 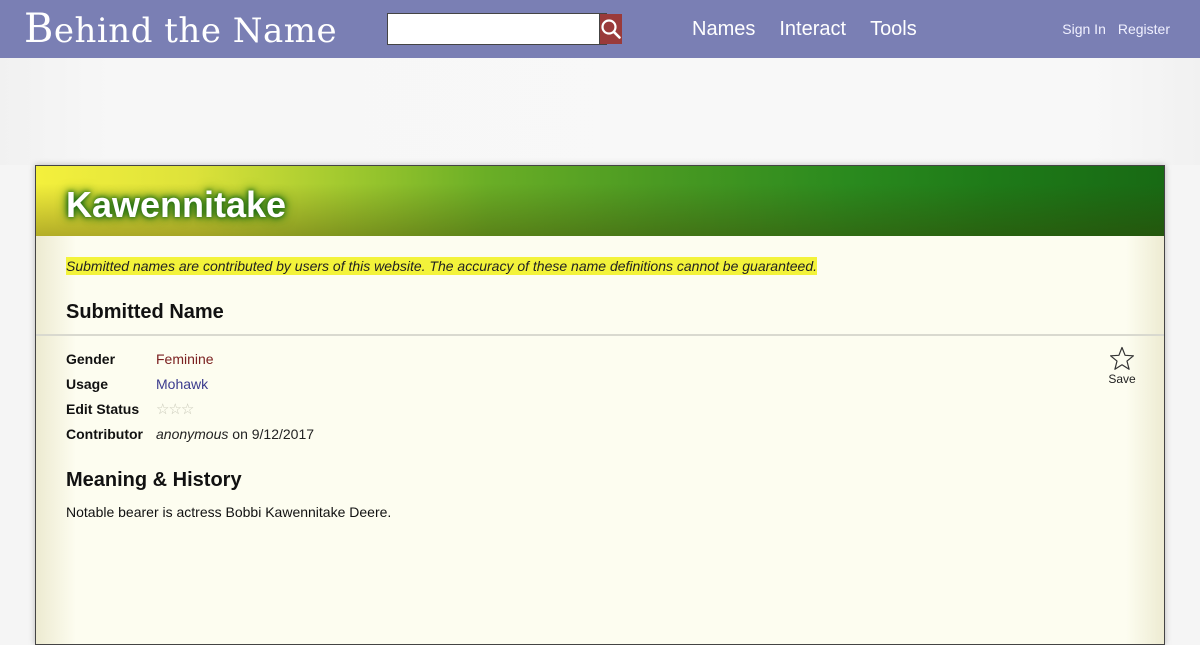 I want to click on star-outline-icon, so click(x=1122, y=358).